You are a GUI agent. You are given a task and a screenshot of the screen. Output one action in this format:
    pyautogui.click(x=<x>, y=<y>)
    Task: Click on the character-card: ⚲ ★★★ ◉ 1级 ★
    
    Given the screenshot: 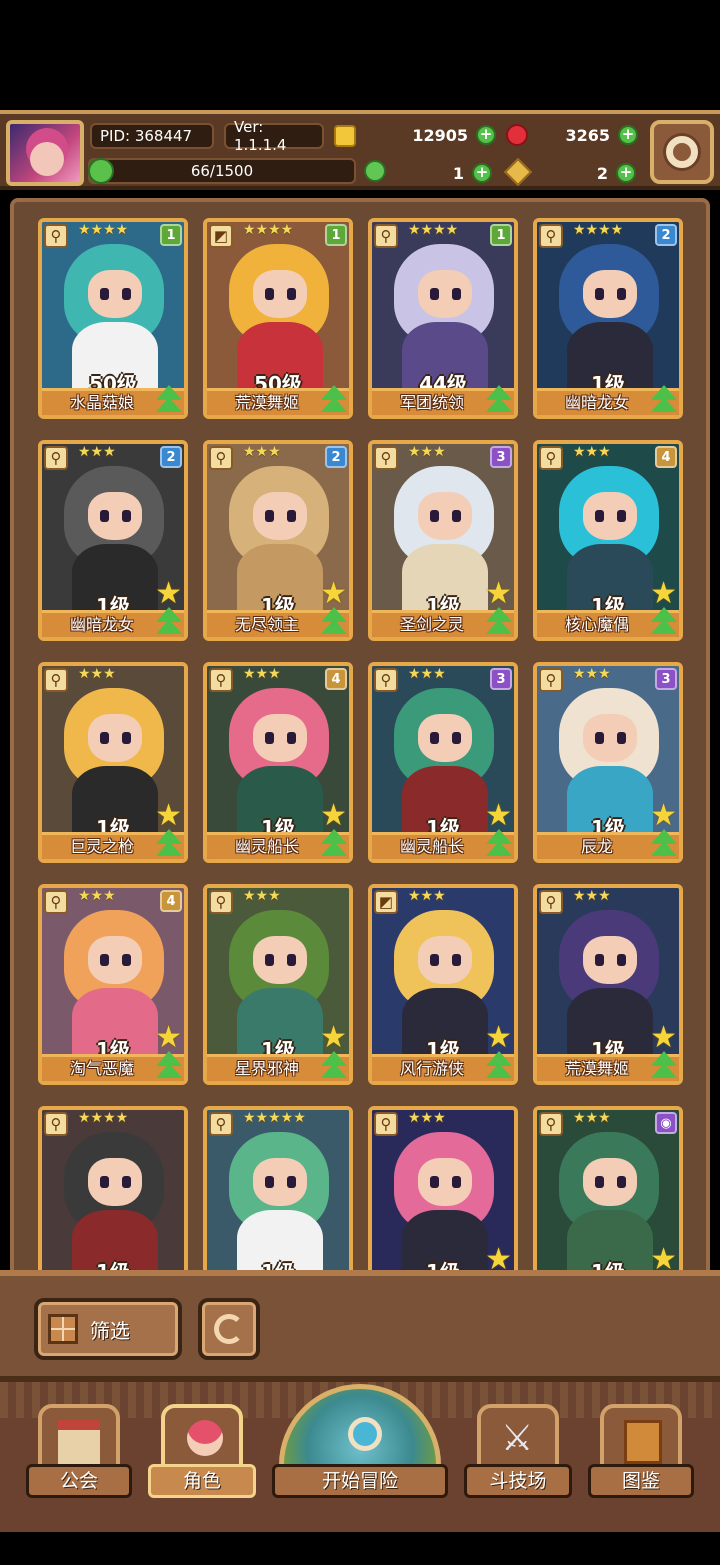 What is the action you would take?
    pyautogui.click(x=608, y=1190)
    